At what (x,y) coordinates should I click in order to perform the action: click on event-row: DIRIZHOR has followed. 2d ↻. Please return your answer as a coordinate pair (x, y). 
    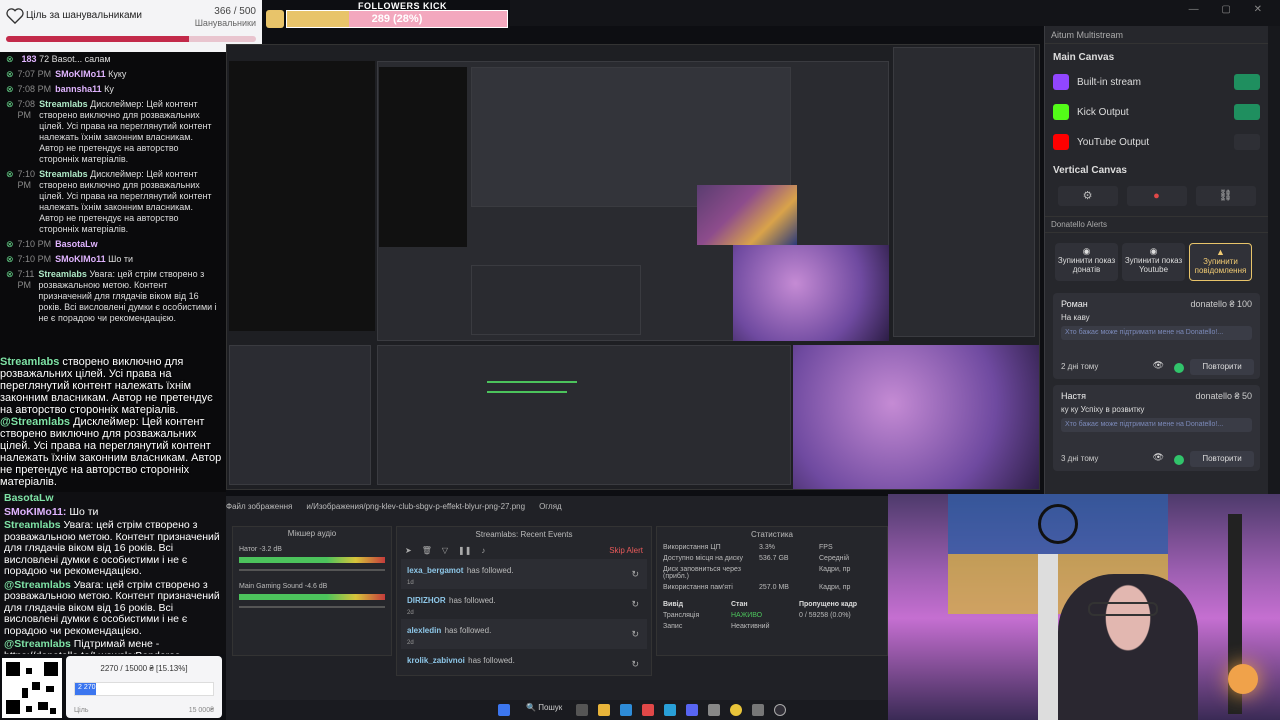
    Looking at the image, I should click on (524, 604).